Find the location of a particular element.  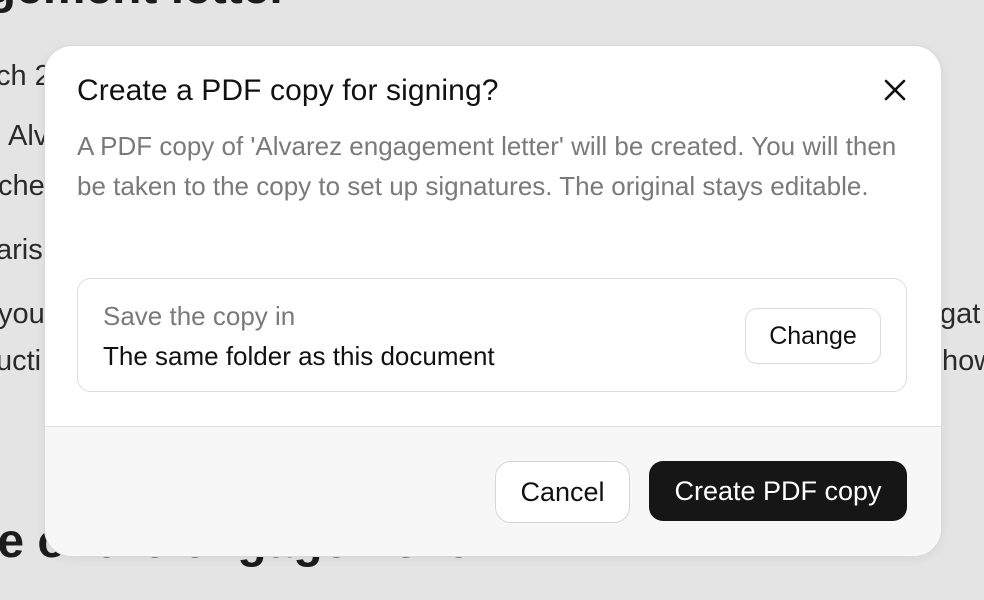

create-pdf-copy-button: Create PDF copy is located at coordinates (778, 491).